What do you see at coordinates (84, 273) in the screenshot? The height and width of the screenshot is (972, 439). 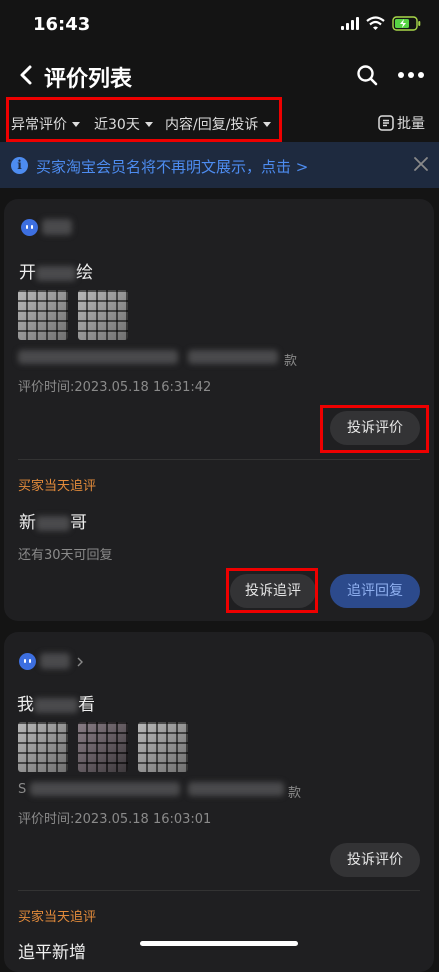 I see `comment-end: 绘` at bounding box center [84, 273].